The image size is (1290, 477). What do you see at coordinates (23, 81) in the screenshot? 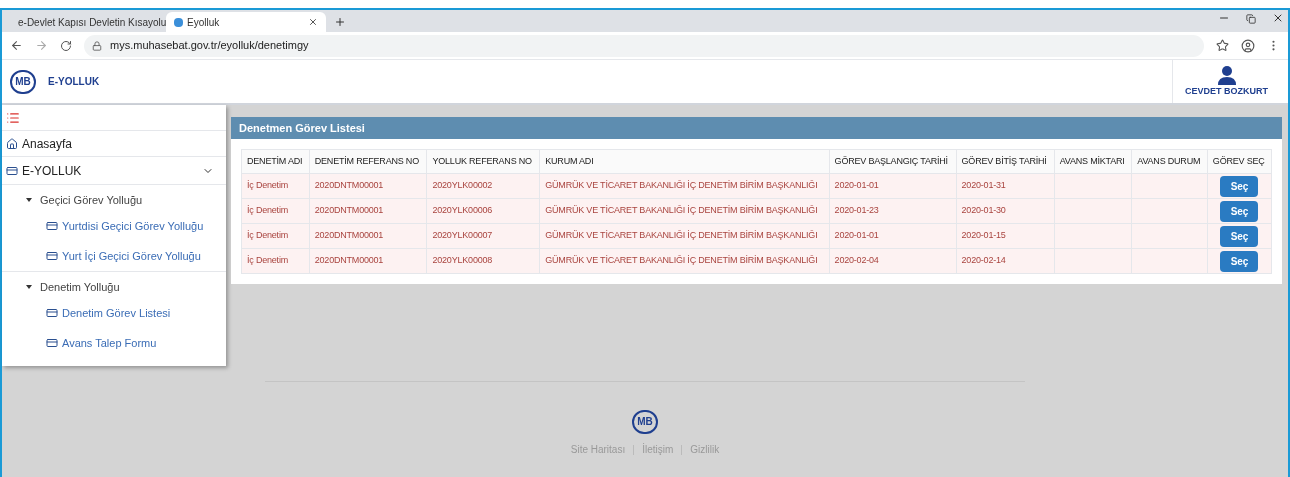
I see `logo: MB` at bounding box center [23, 81].